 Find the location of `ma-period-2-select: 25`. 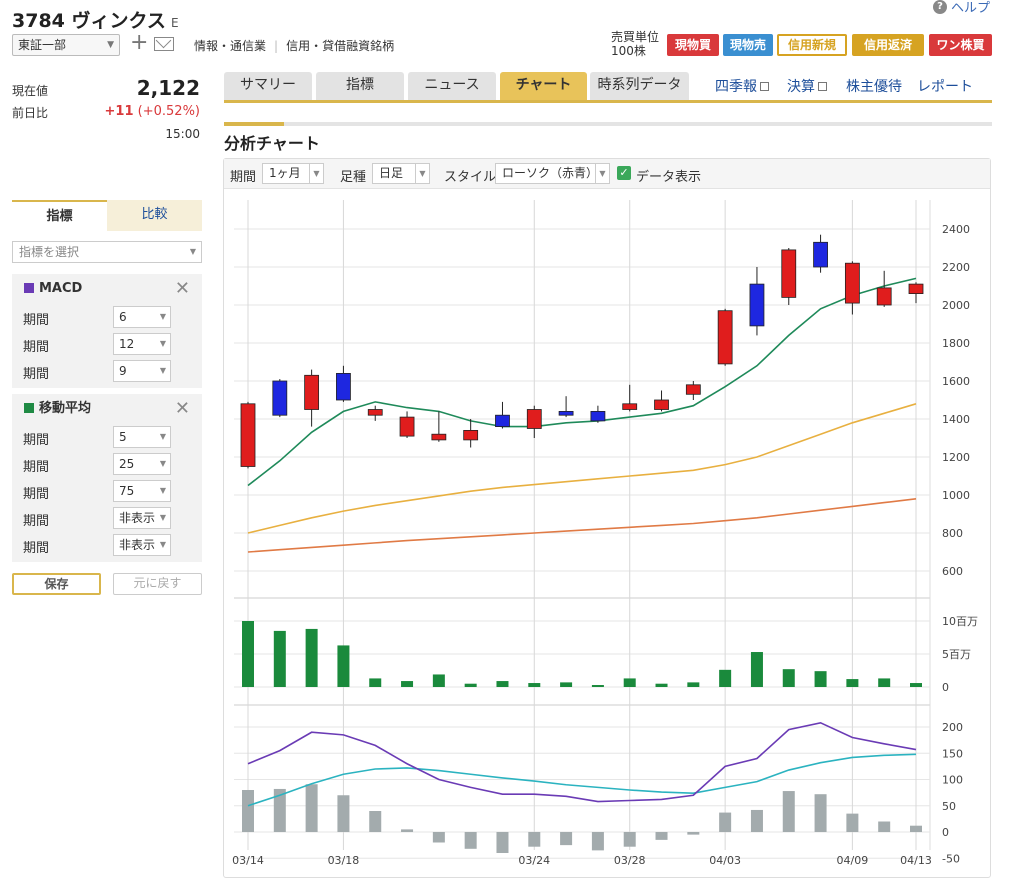

ma-period-2-select: 25 is located at coordinates (142, 464).